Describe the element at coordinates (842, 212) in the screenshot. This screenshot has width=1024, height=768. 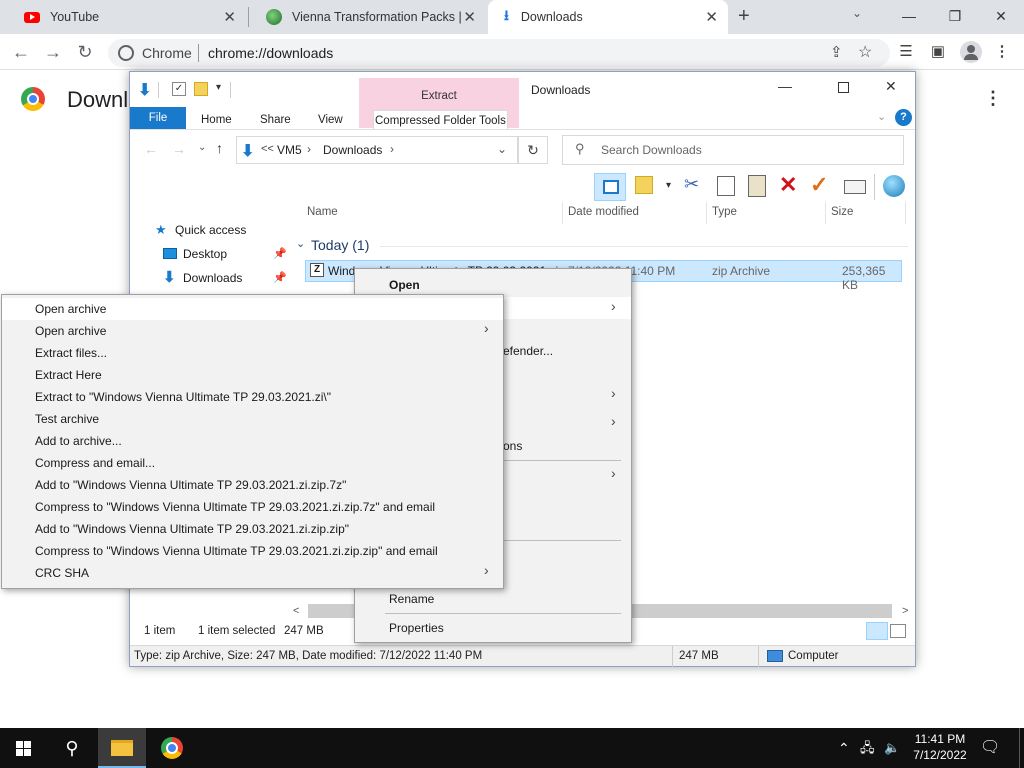
I see `column-size: Size` at that location.